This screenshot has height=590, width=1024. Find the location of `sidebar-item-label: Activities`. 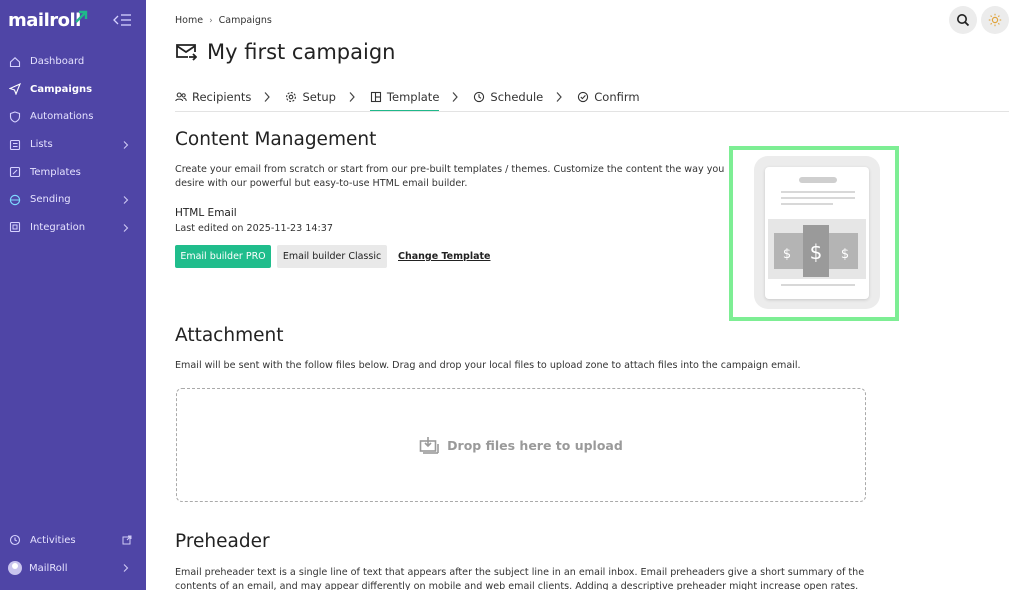

sidebar-item-label: Activities is located at coordinates (53, 540).